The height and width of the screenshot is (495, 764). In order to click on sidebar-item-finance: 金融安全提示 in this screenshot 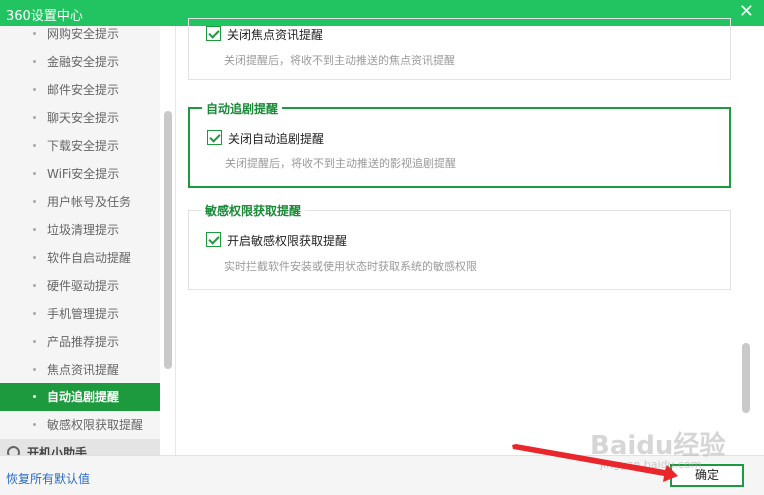, I will do `click(80, 62)`.